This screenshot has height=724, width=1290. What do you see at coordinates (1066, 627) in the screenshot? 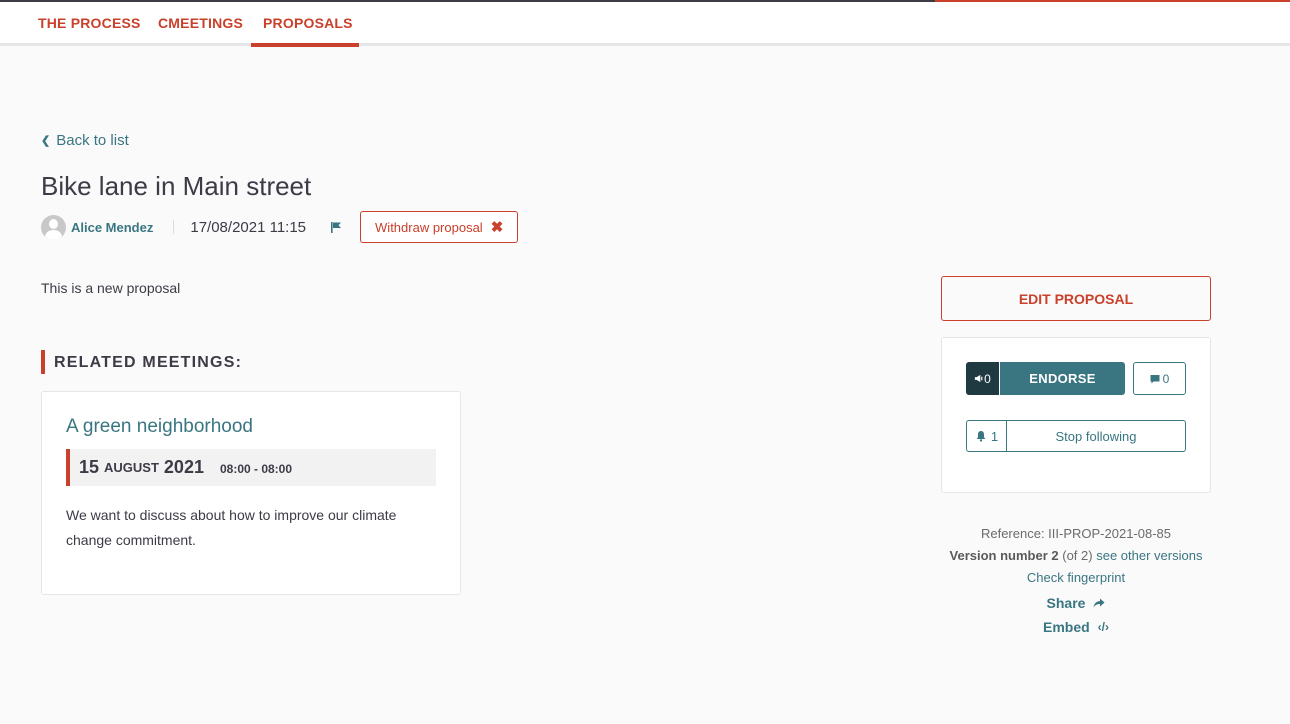
I see `embed-label: Embed` at bounding box center [1066, 627].